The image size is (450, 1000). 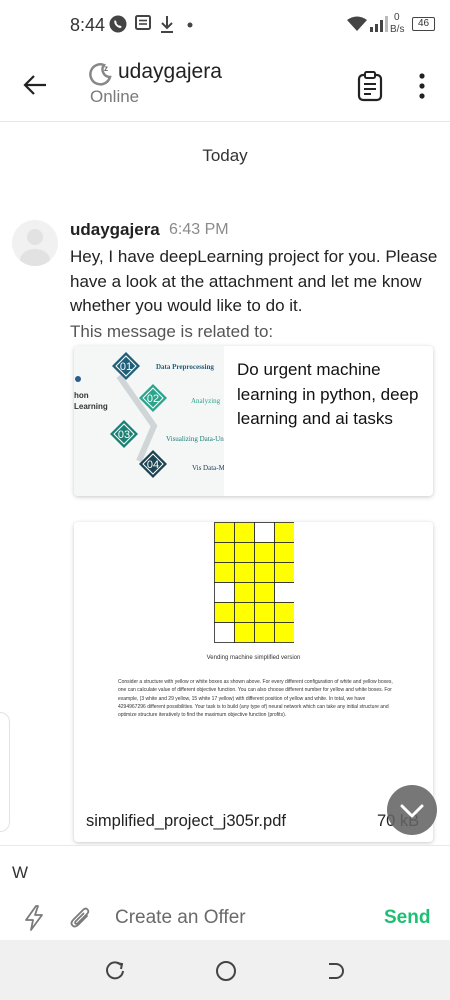 I want to click on battery-level: 46, so click(x=423, y=23).